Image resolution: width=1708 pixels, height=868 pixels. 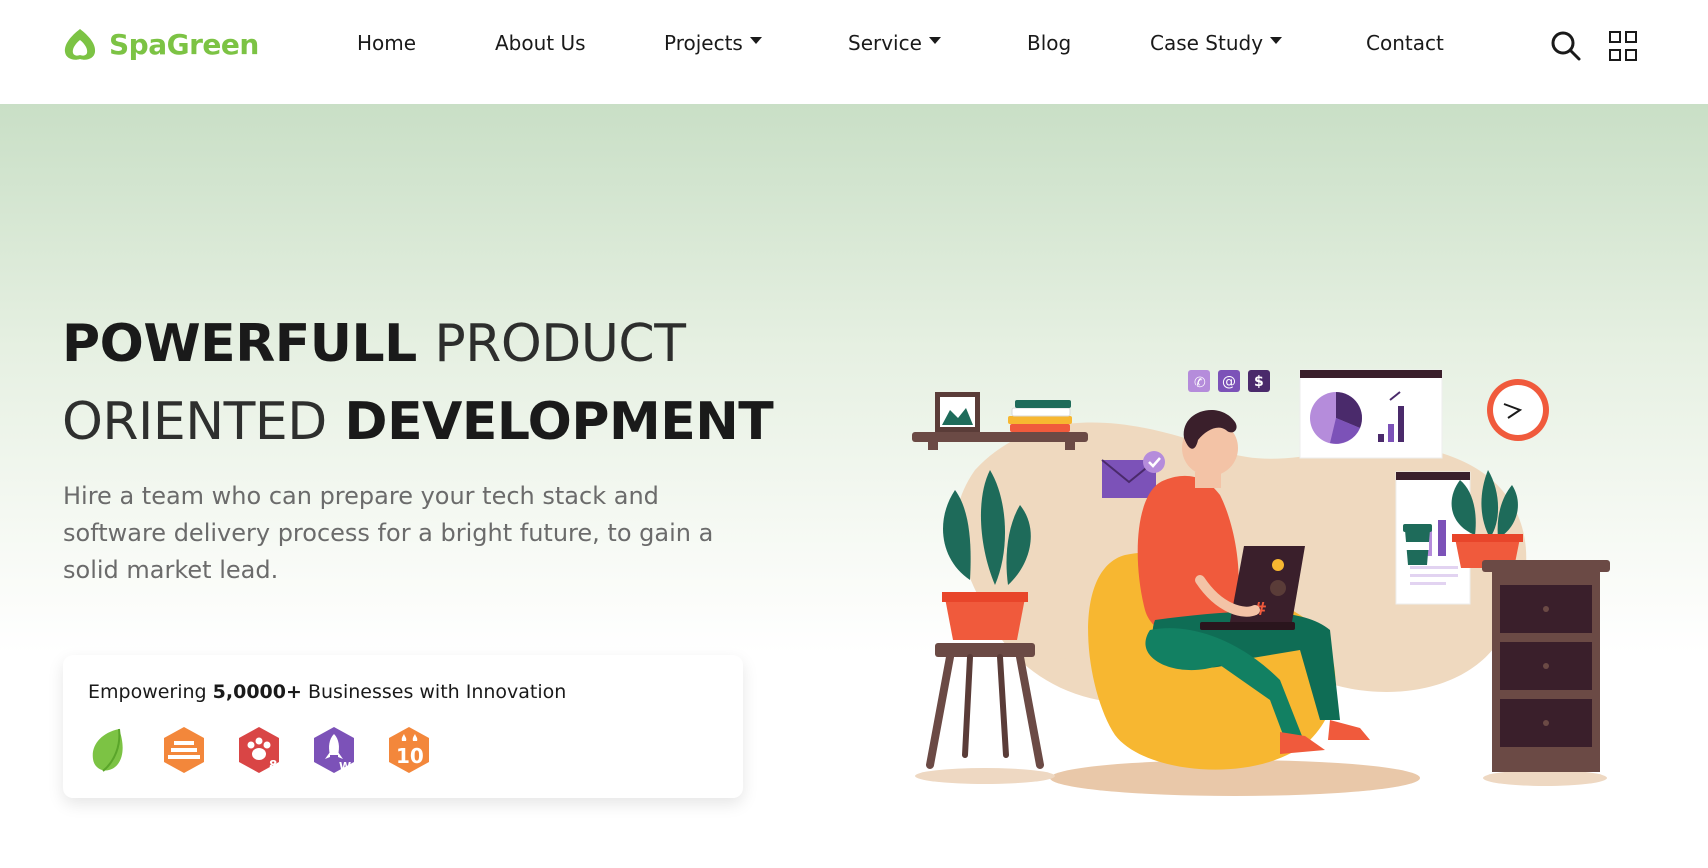 I want to click on nav-blog-label: Blog, so click(x=1049, y=43).